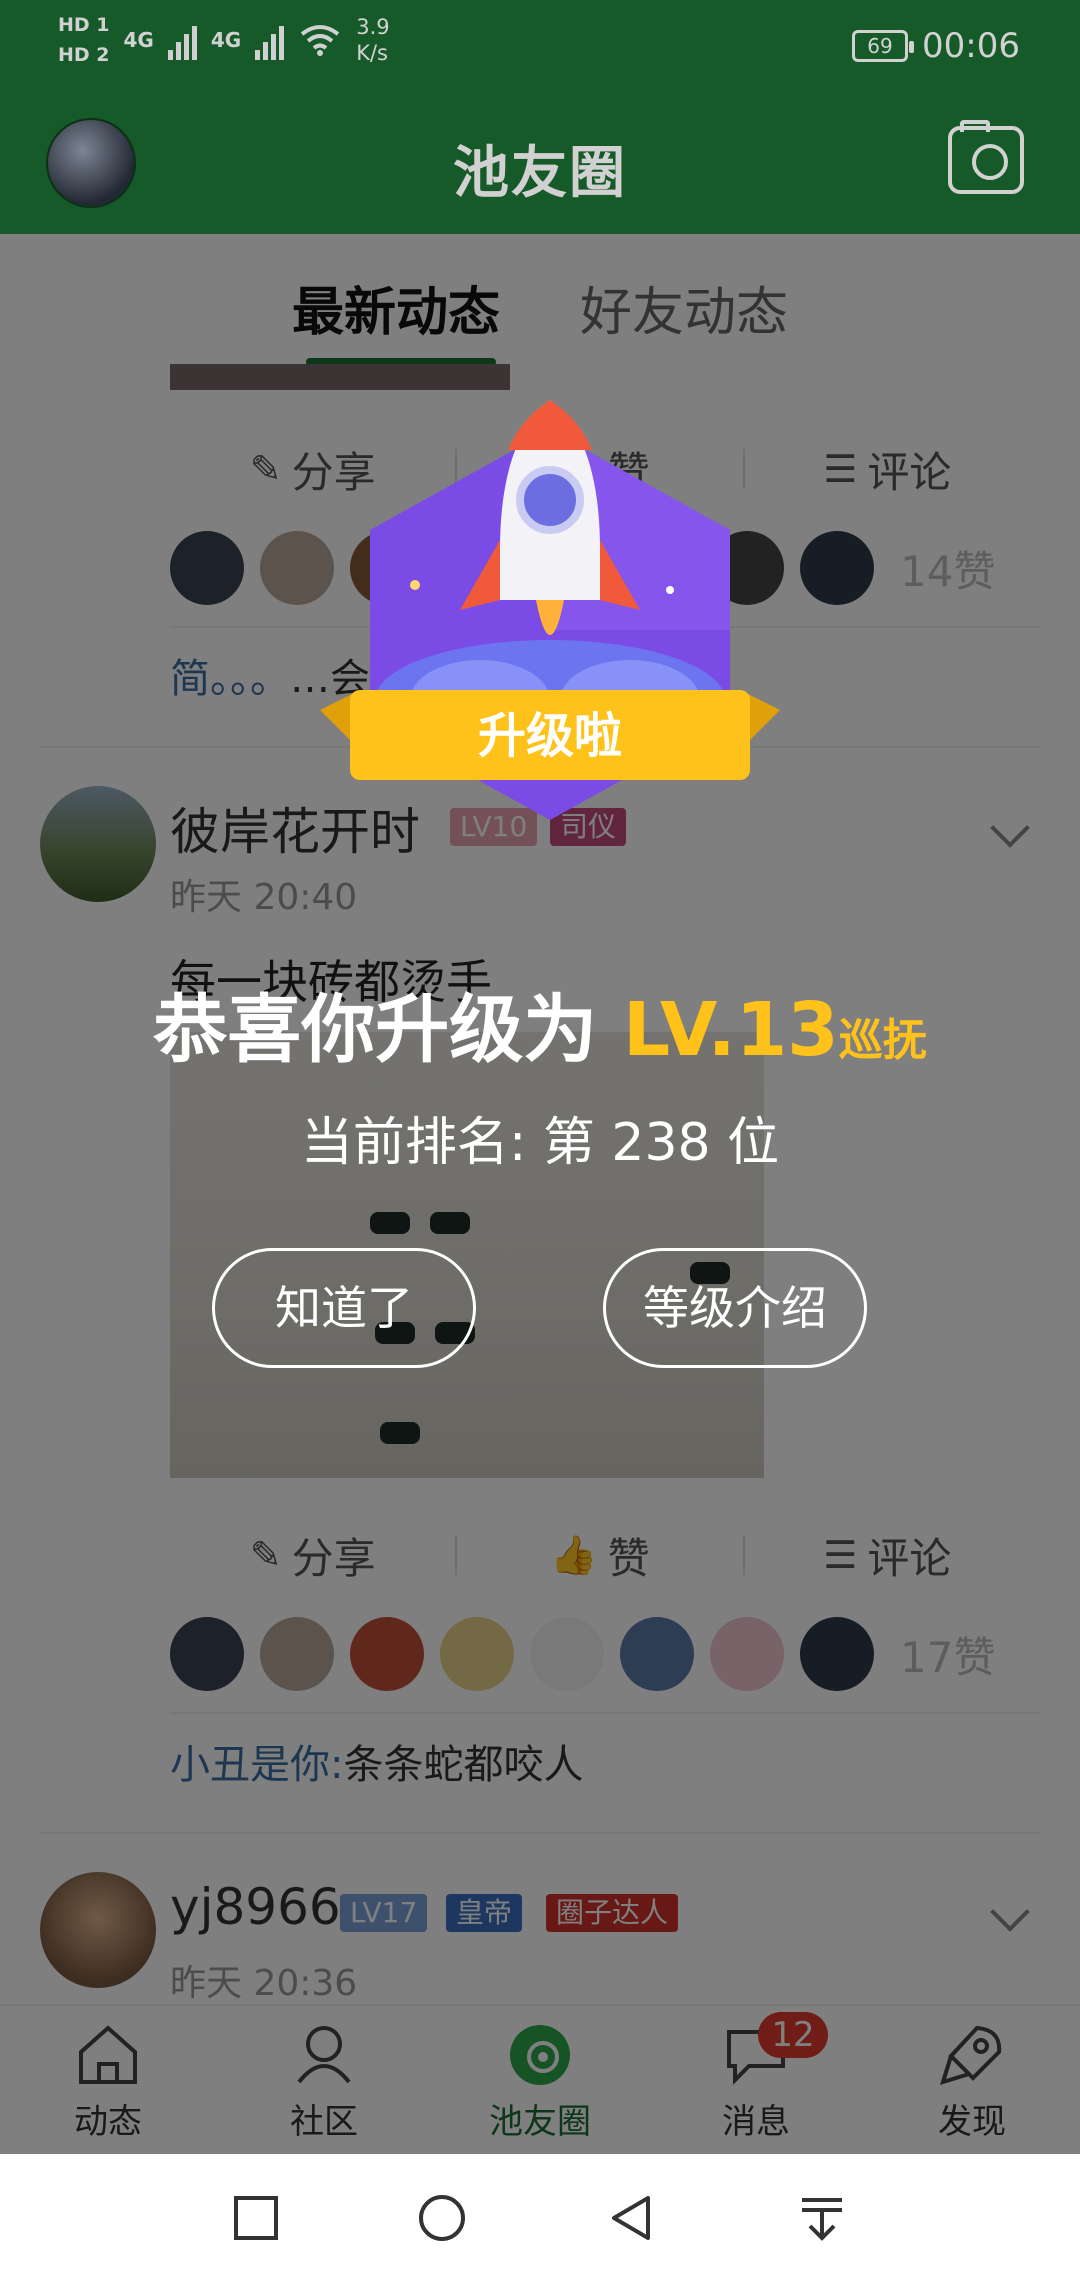  What do you see at coordinates (882, 1040) in the screenshot?
I see `level-title: 巡抚` at bounding box center [882, 1040].